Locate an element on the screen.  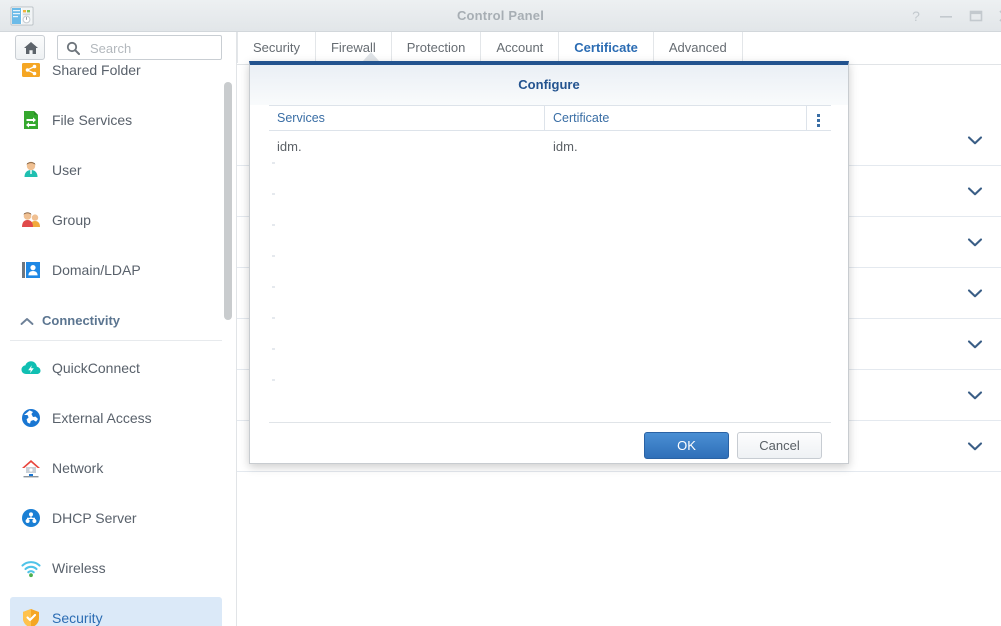
sidebar-item-file-services: File Services is located at coordinates (116, 120).